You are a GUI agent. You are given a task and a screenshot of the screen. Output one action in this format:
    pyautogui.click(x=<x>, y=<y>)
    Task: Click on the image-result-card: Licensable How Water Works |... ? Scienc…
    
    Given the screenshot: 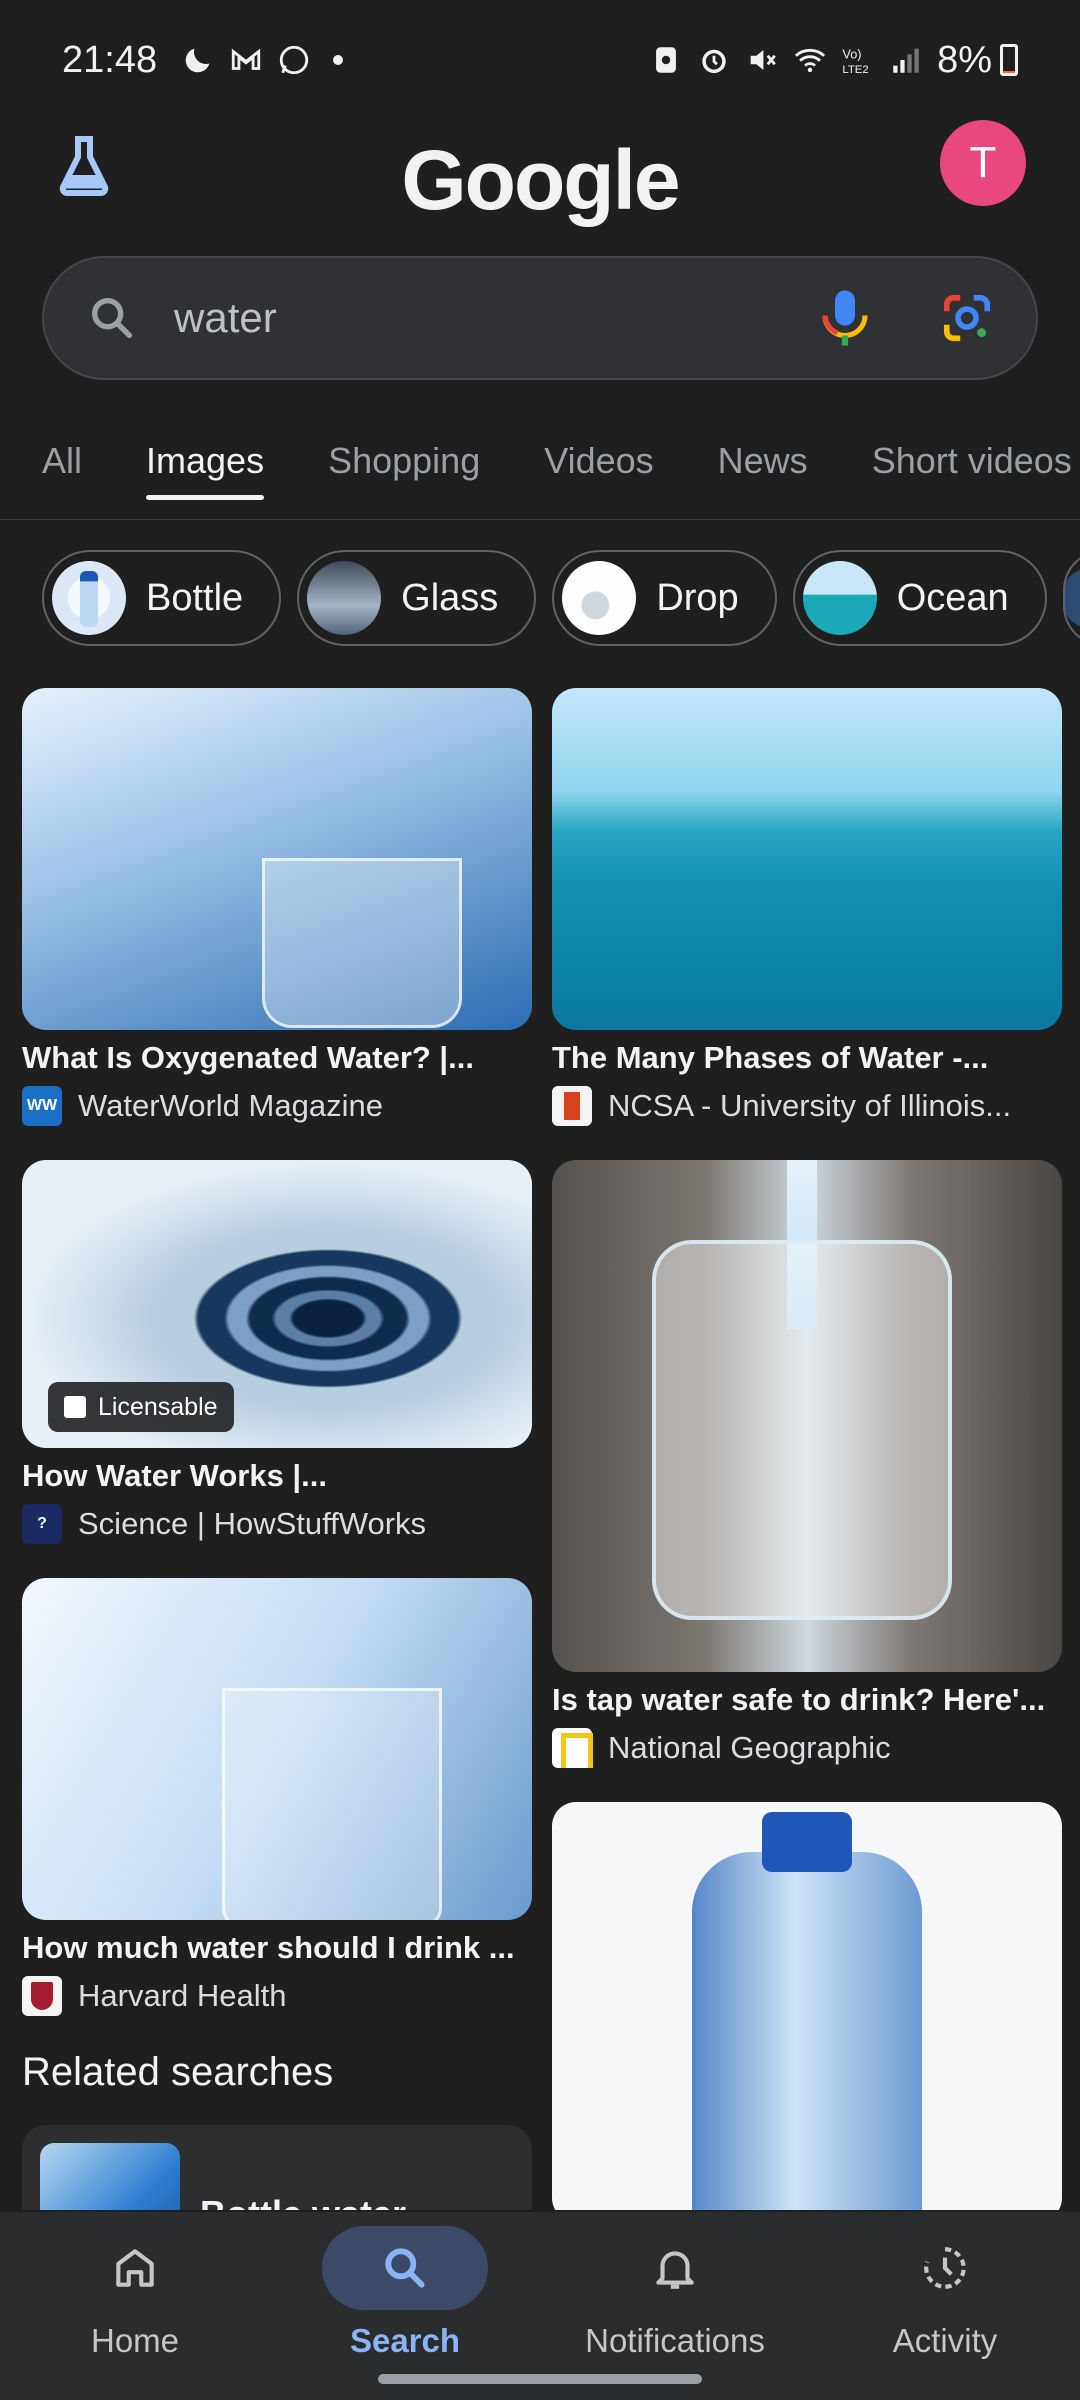 What is the action you would take?
    pyautogui.click(x=277, y=1352)
    